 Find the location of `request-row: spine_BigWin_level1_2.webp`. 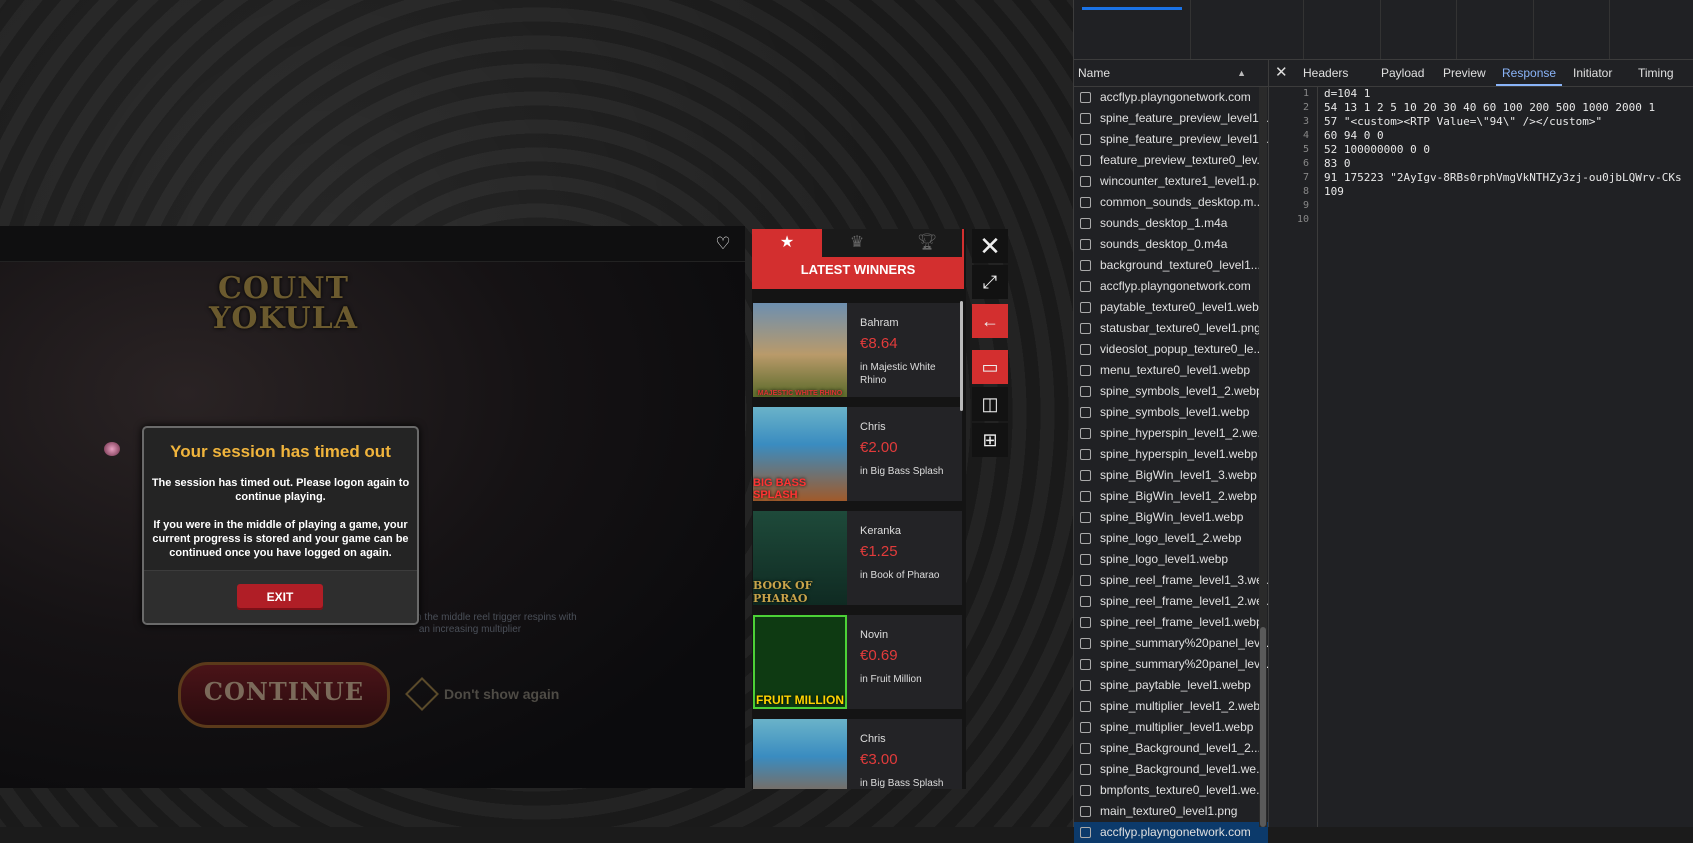

request-row: spine_BigWin_level1_2.webp is located at coordinates (1171, 496).